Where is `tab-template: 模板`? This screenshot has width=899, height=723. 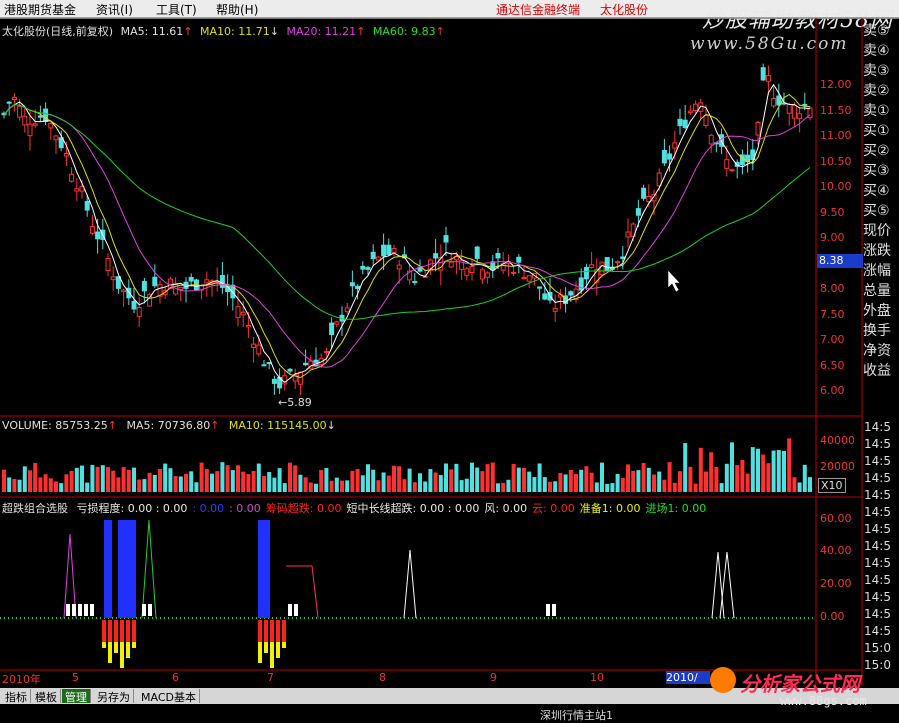 tab-template: 模板 is located at coordinates (46, 696).